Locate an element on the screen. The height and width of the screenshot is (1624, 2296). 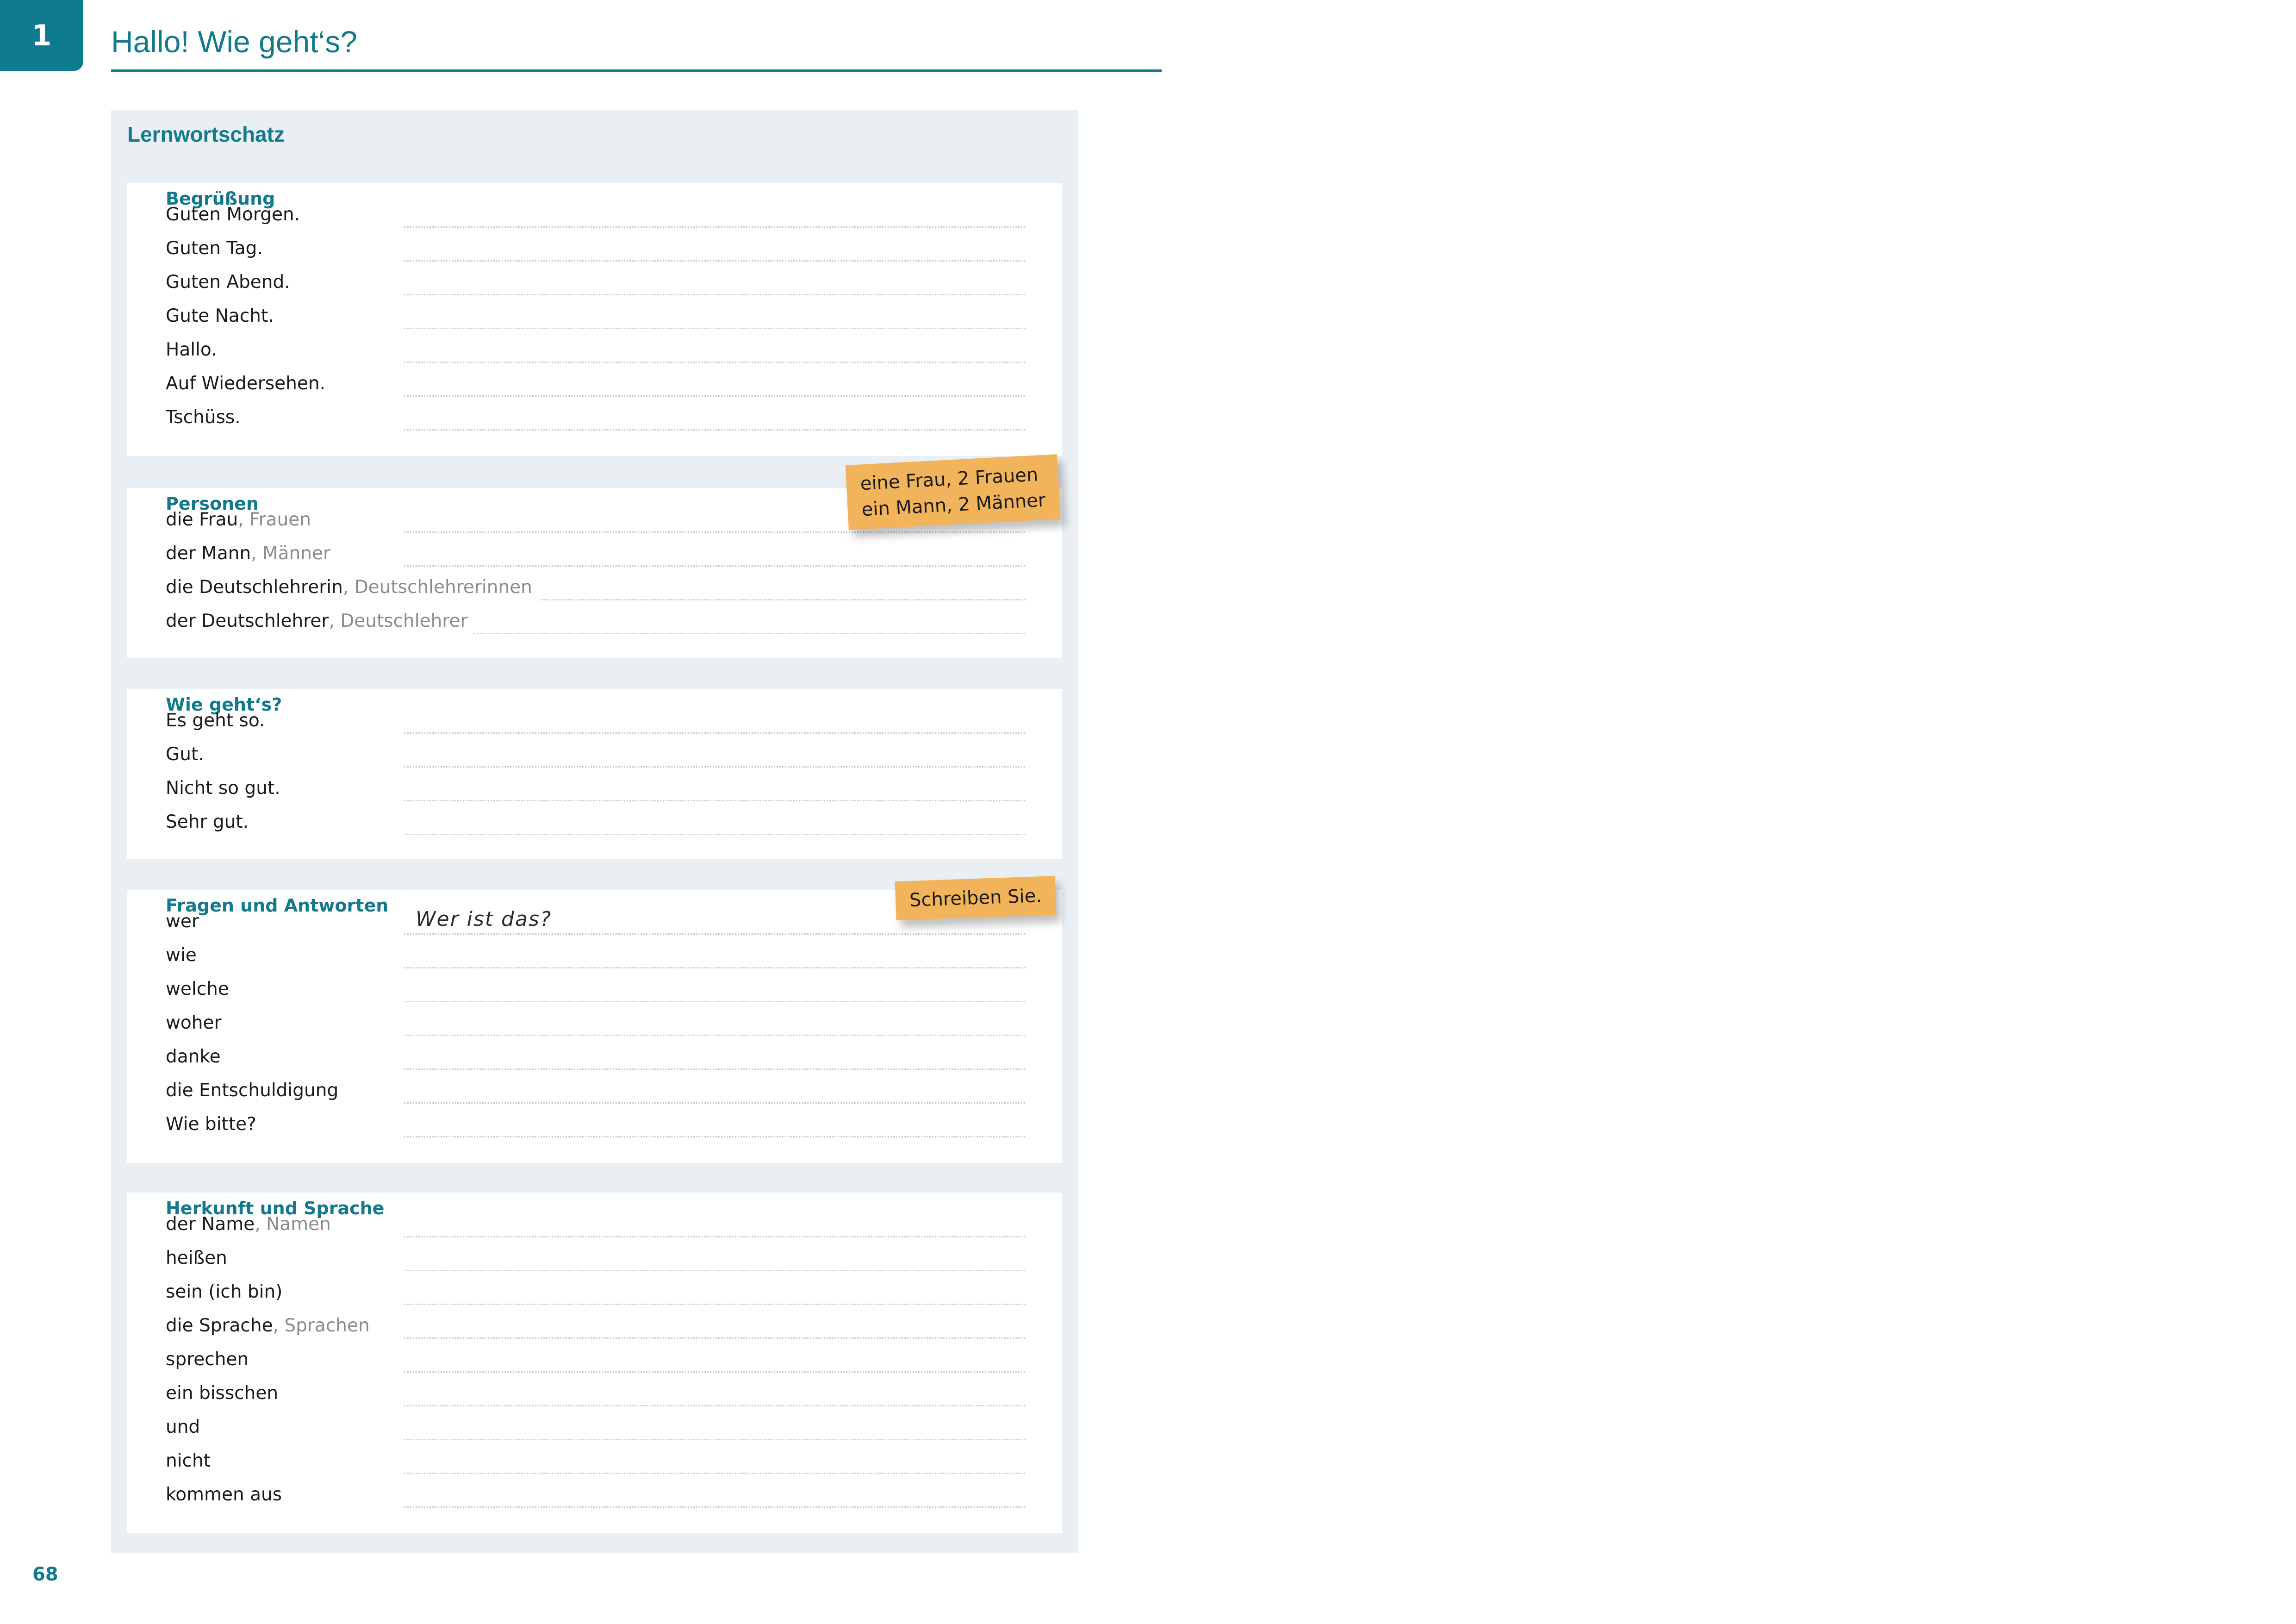
vocab-row: der Deutschlehrer, Deutschlehrer is located at coordinates (595, 617).